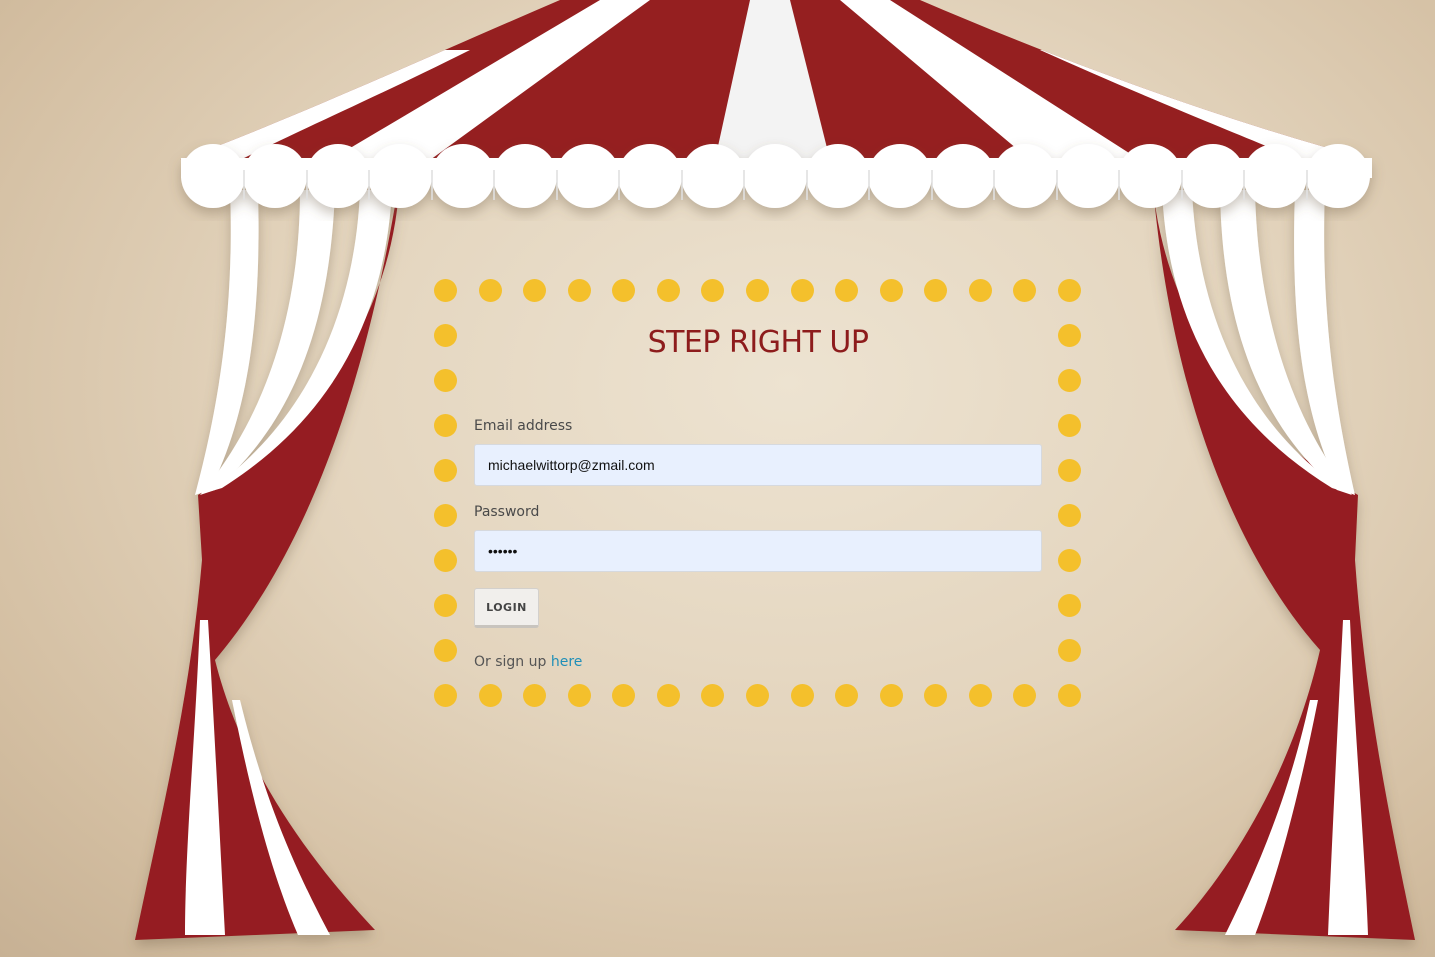 Image resolution: width=1435 pixels, height=957 pixels. I want to click on page-title: STEP RIGHT UP, so click(758, 342).